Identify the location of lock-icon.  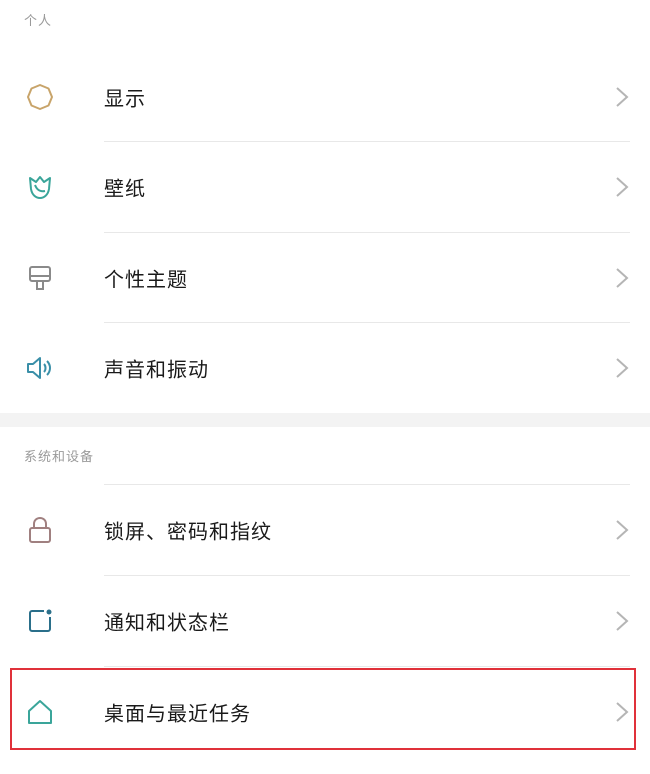
(40, 530).